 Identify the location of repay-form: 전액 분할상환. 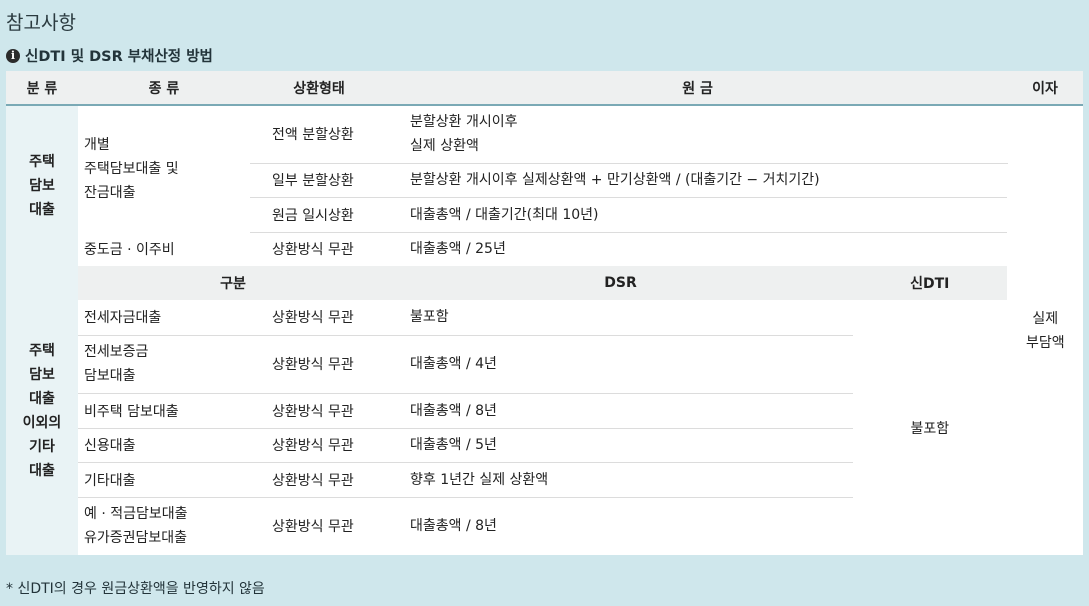
(319, 134).